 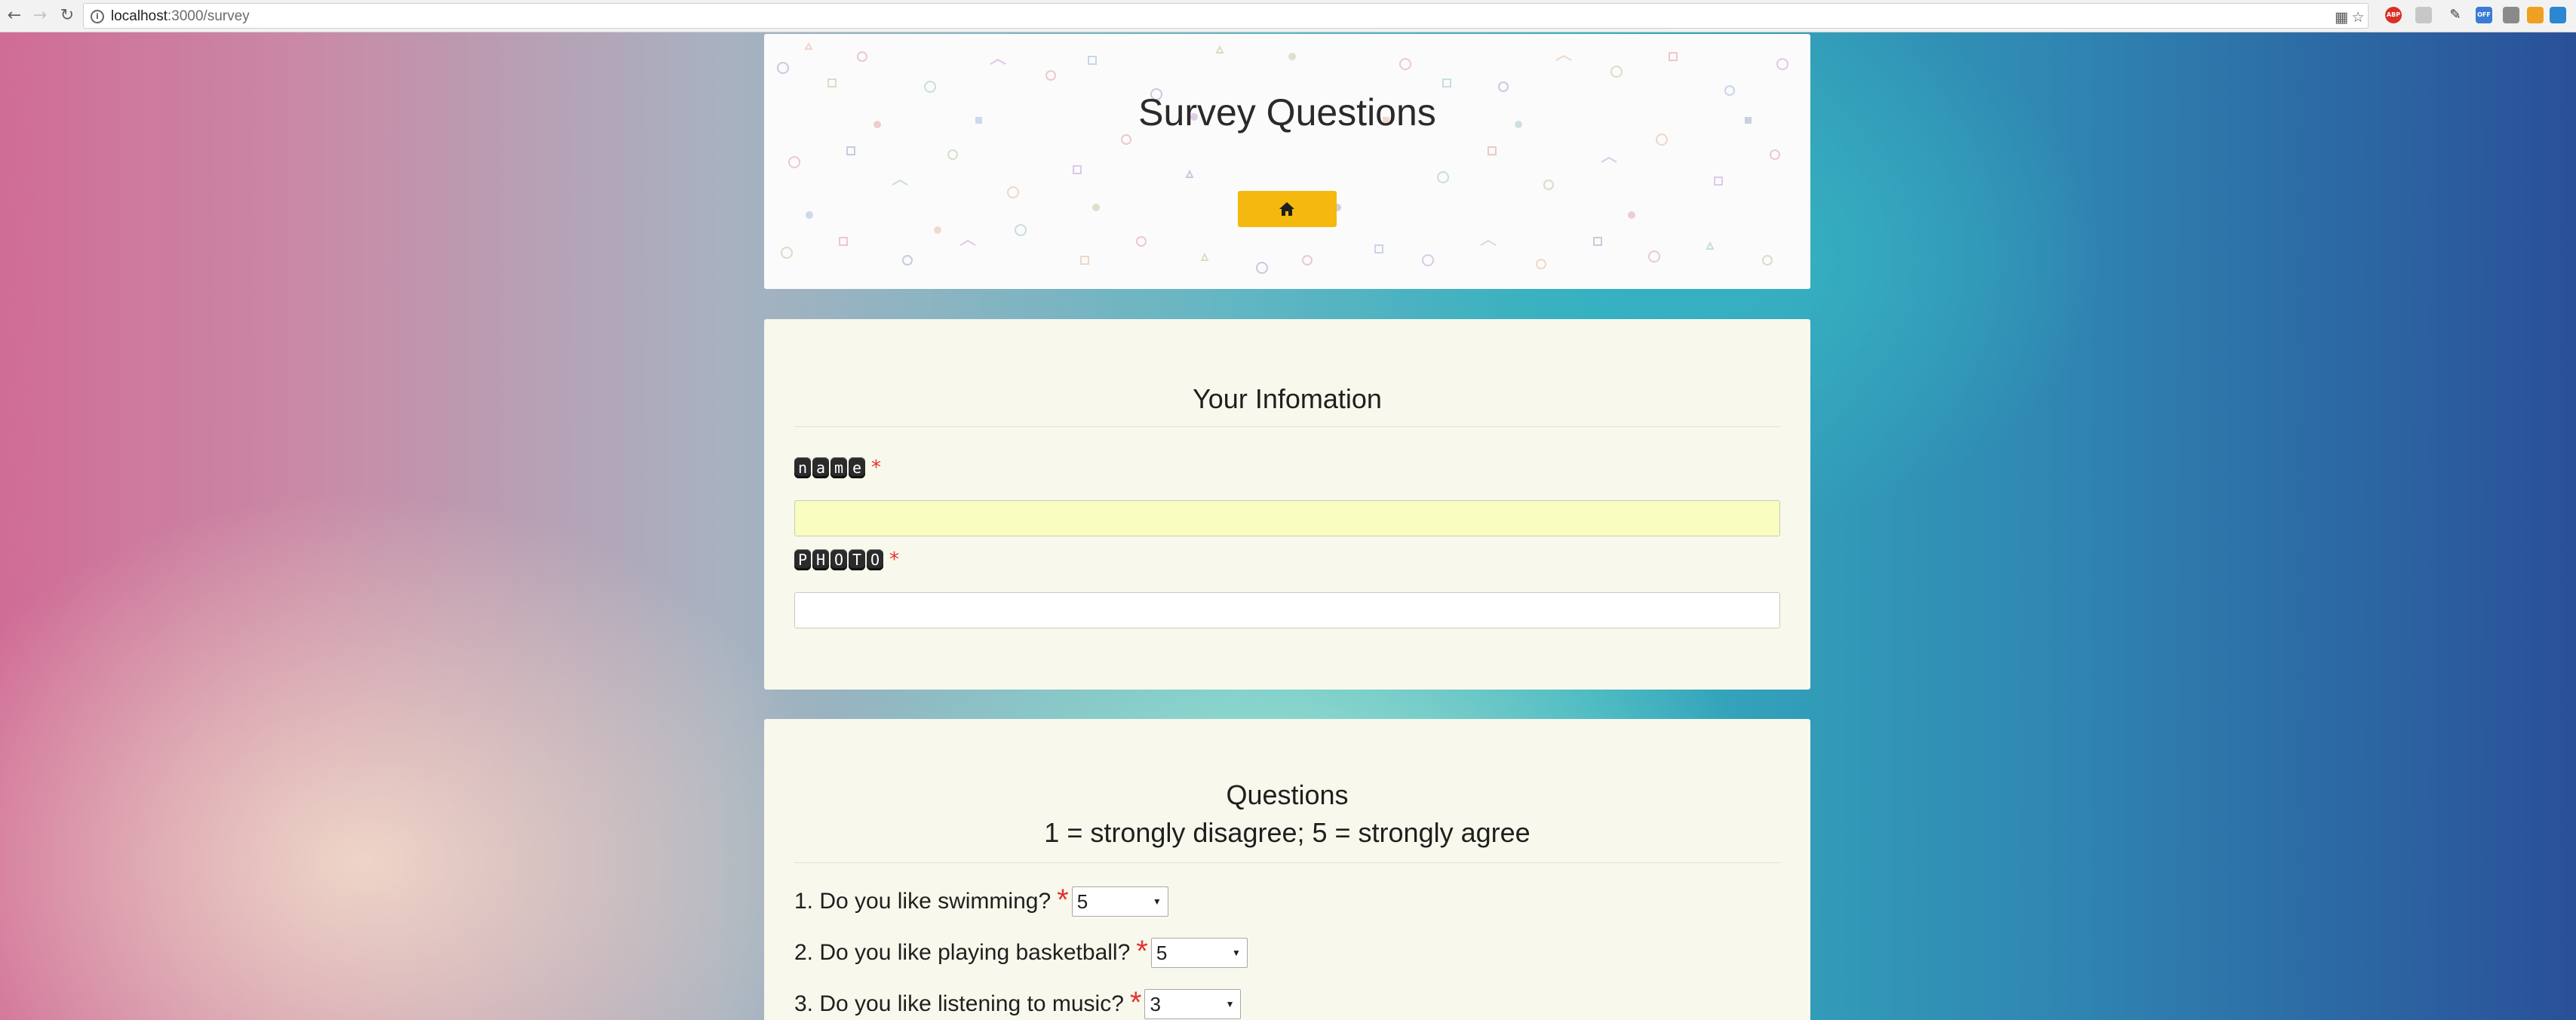 I want to click on name-label-letter: e, so click(x=857, y=467).